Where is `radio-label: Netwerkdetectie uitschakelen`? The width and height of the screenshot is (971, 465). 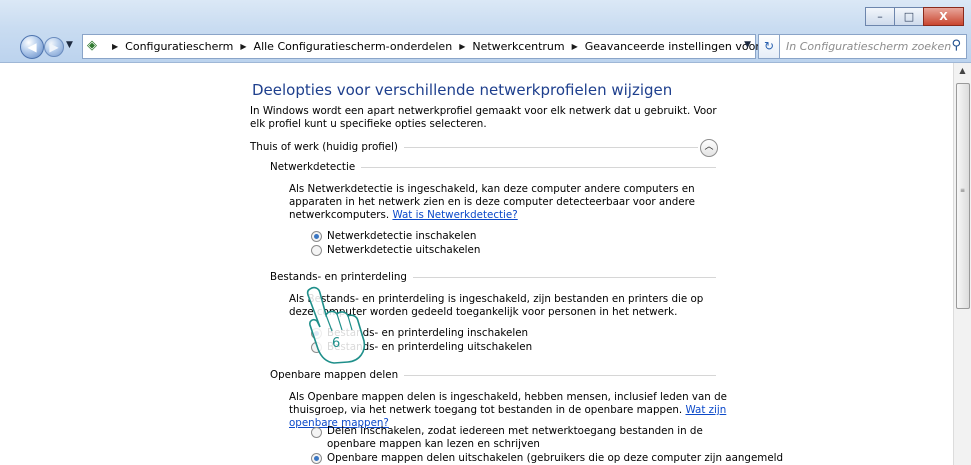 radio-label: Netwerkdetectie uitschakelen is located at coordinates (403, 250).